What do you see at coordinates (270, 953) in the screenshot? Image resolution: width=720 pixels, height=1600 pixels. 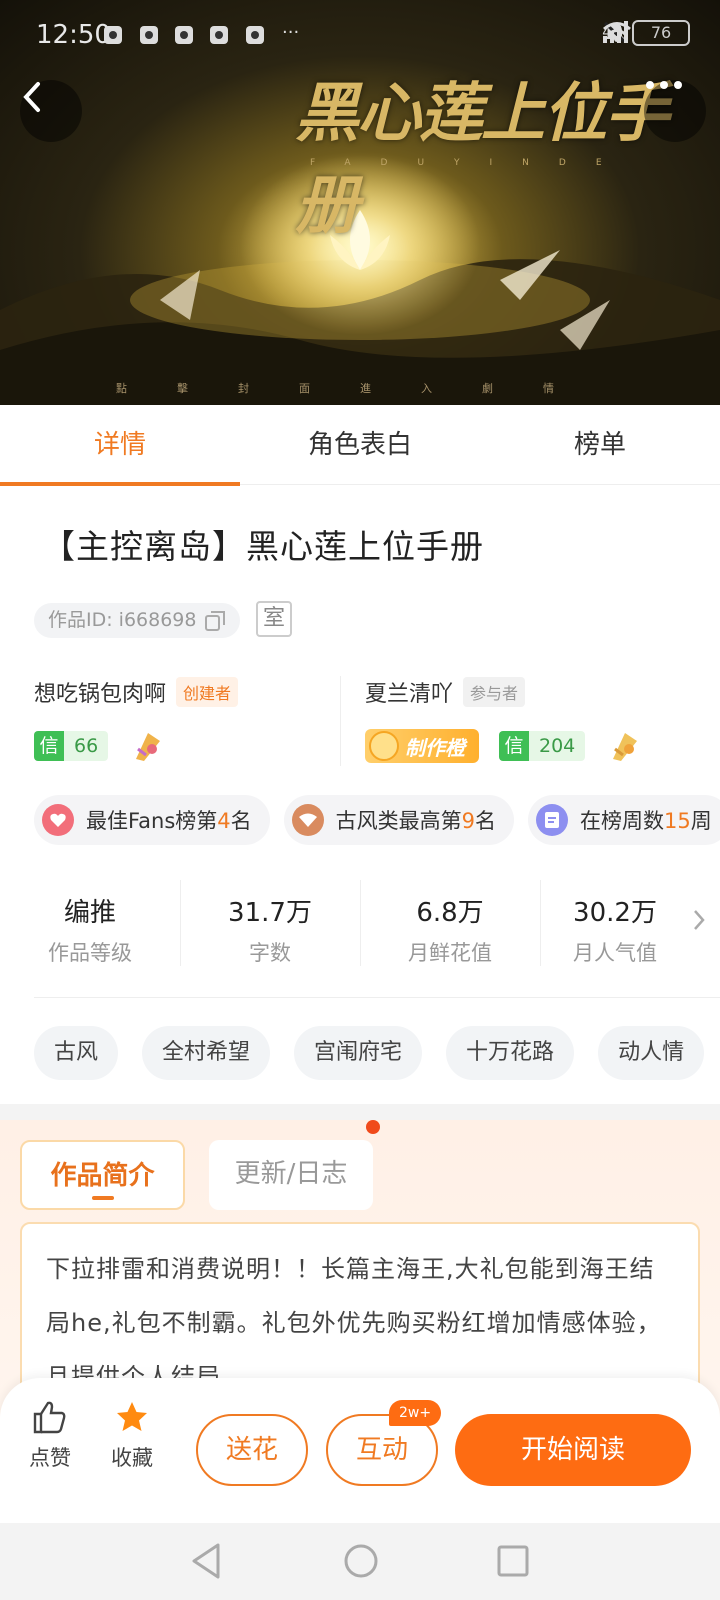 I see `stat-label: 字数` at bounding box center [270, 953].